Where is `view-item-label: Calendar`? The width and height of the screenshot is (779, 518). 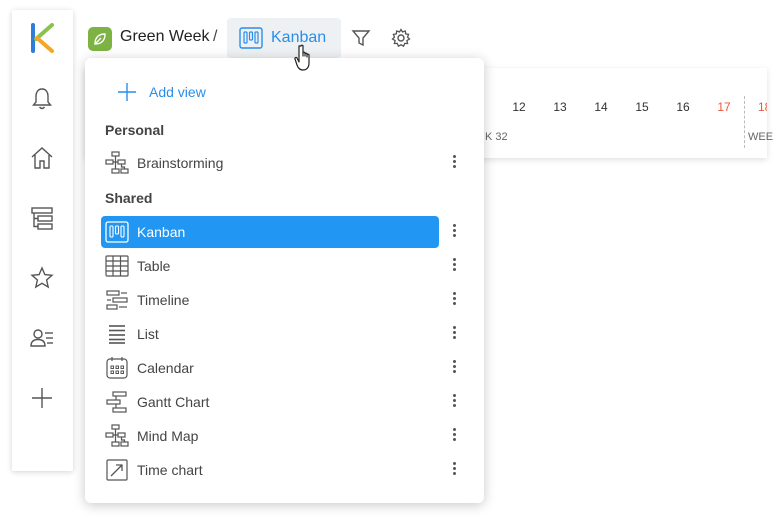 view-item-label: Calendar is located at coordinates (165, 368).